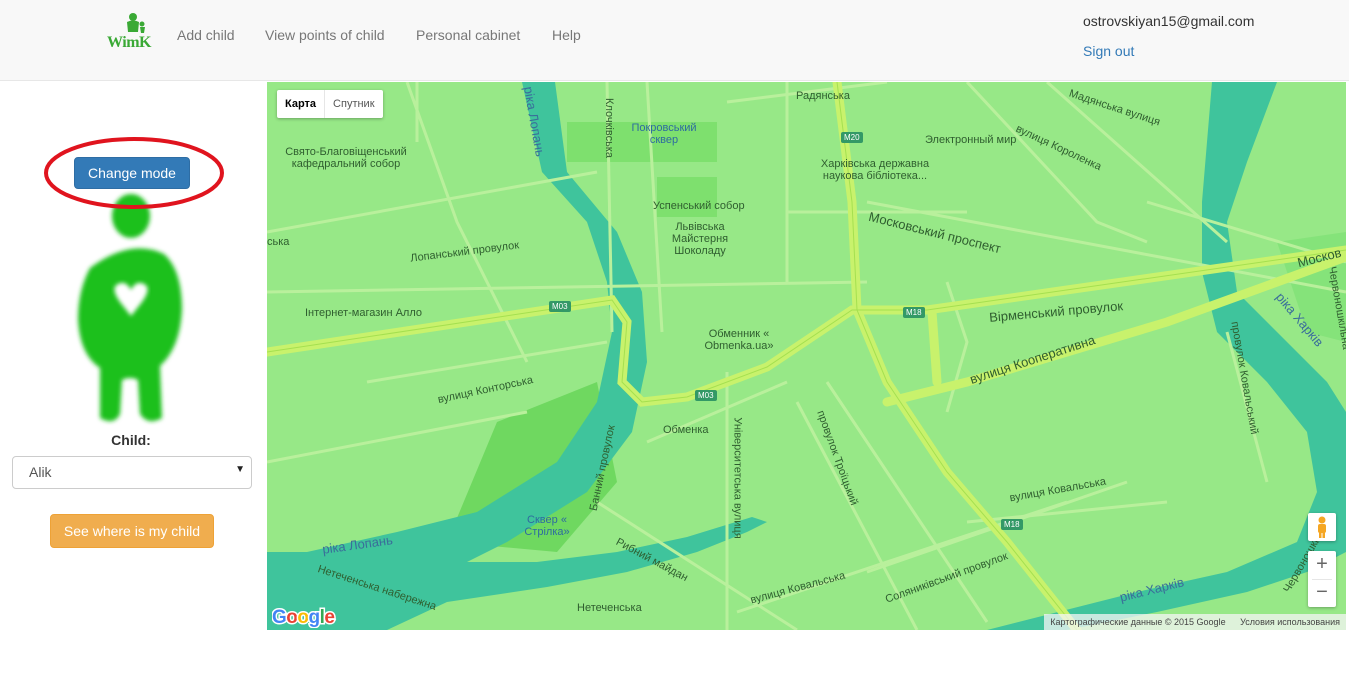  What do you see at coordinates (346, 158) in the screenshot?
I see `label-blagovishch: Свято-Благовіщенський кафедральний собор` at bounding box center [346, 158].